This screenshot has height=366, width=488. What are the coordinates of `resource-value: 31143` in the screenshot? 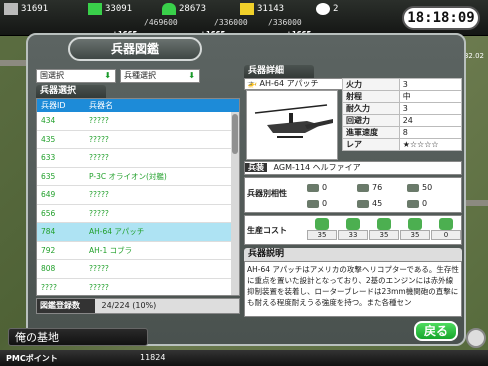 It's located at (271, 9).